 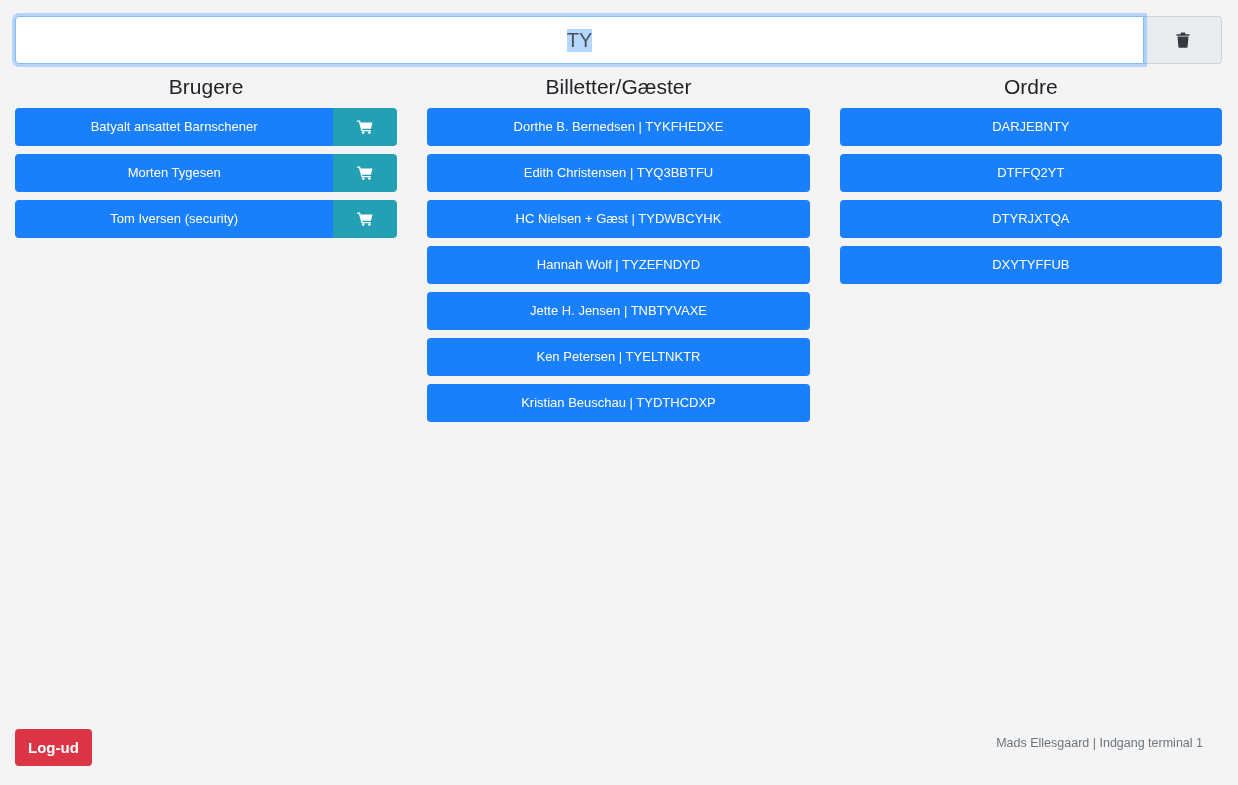 What do you see at coordinates (53, 747) in the screenshot?
I see `logout-button: Log-ud` at bounding box center [53, 747].